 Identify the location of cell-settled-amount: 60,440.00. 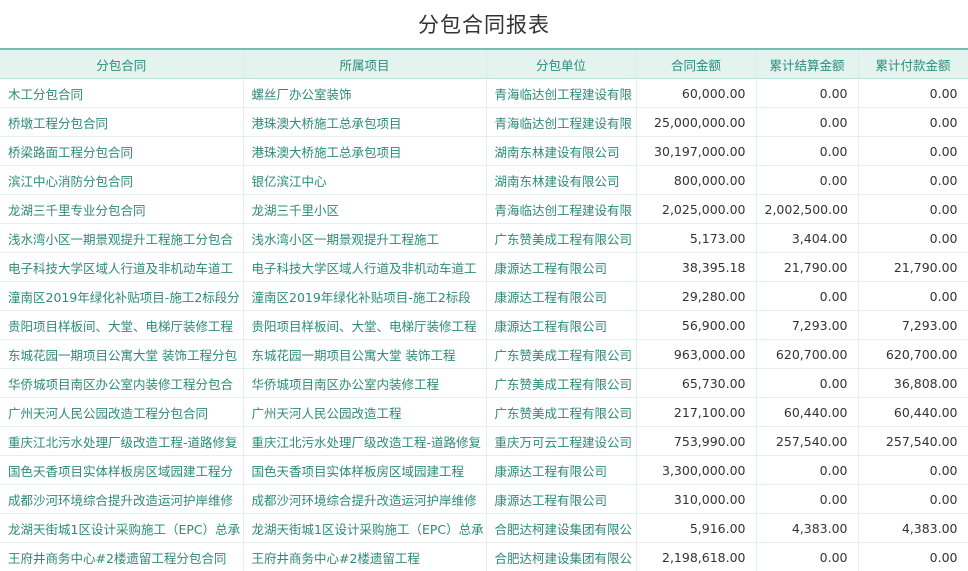
(807, 412).